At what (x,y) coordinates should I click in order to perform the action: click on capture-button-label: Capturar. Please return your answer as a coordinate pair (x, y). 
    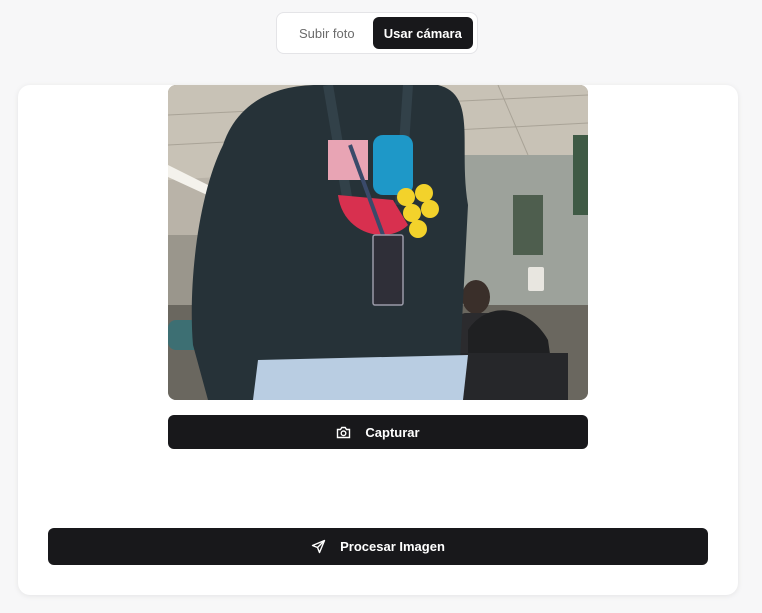
    Looking at the image, I should click on (392, 432).